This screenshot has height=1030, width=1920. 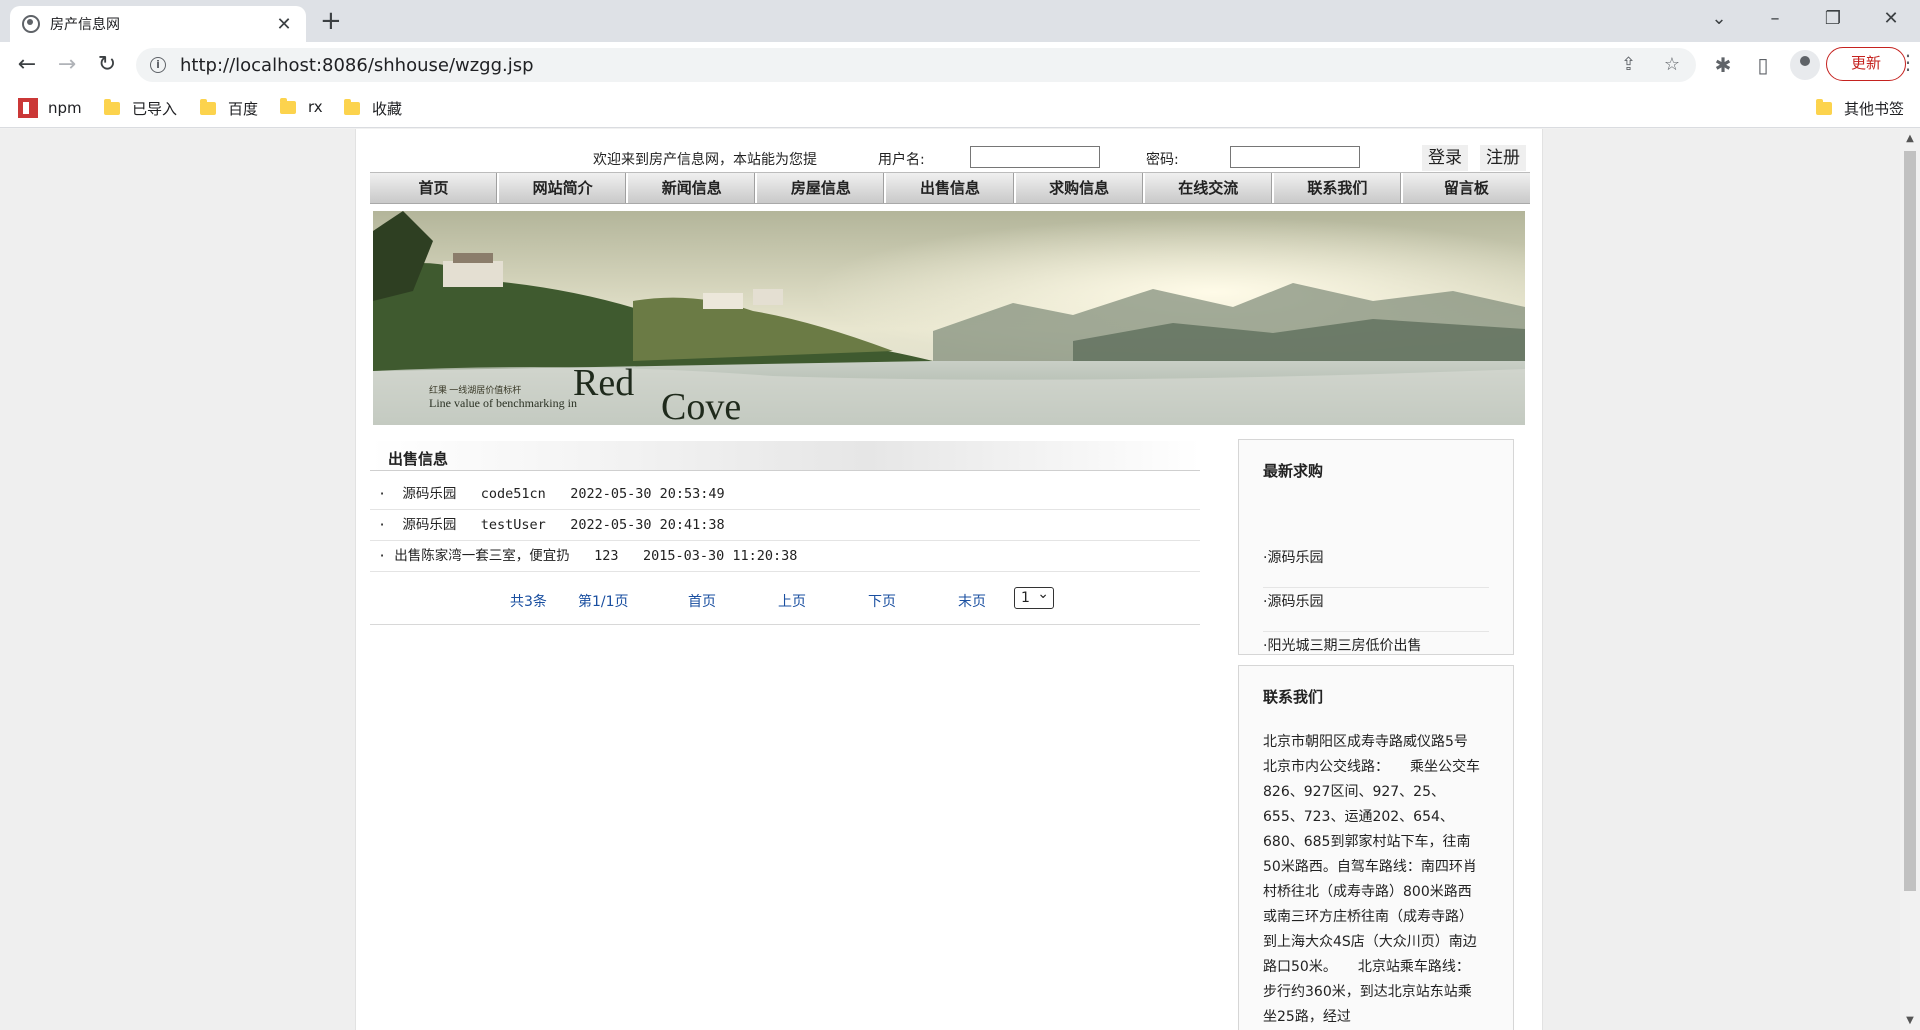 What do you see at coordinates (1723, 65) in the screenshot?
I see `extensions-icon: ✱` at bounding box center [1723, 65].